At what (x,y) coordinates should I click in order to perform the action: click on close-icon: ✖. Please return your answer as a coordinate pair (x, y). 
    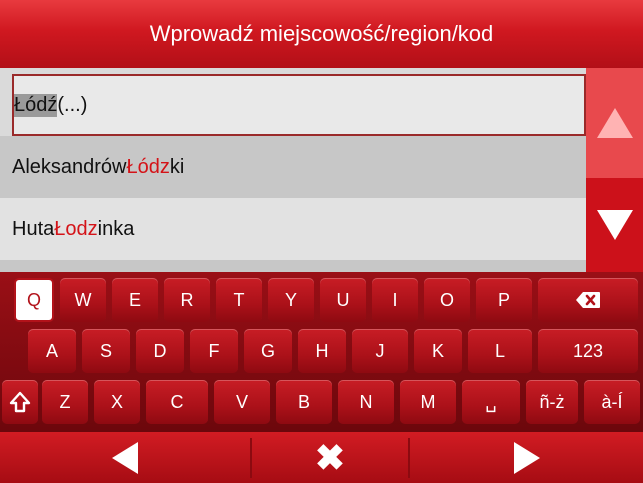
    Looking at the image, I should click on (330, 457).